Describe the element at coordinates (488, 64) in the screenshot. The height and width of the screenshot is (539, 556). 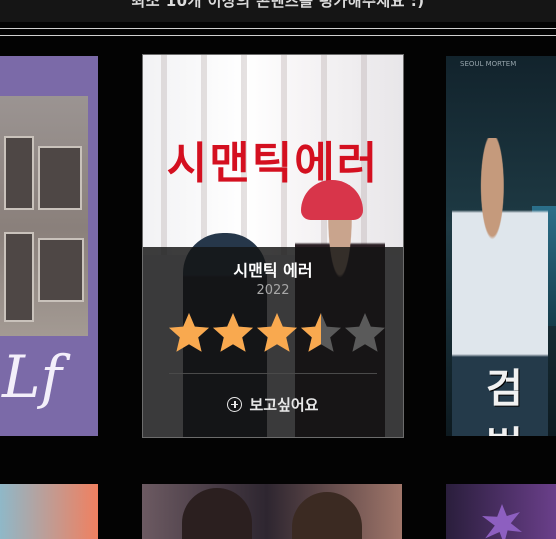
I see `poster-sign: SEOUL MORTEM` at that location.